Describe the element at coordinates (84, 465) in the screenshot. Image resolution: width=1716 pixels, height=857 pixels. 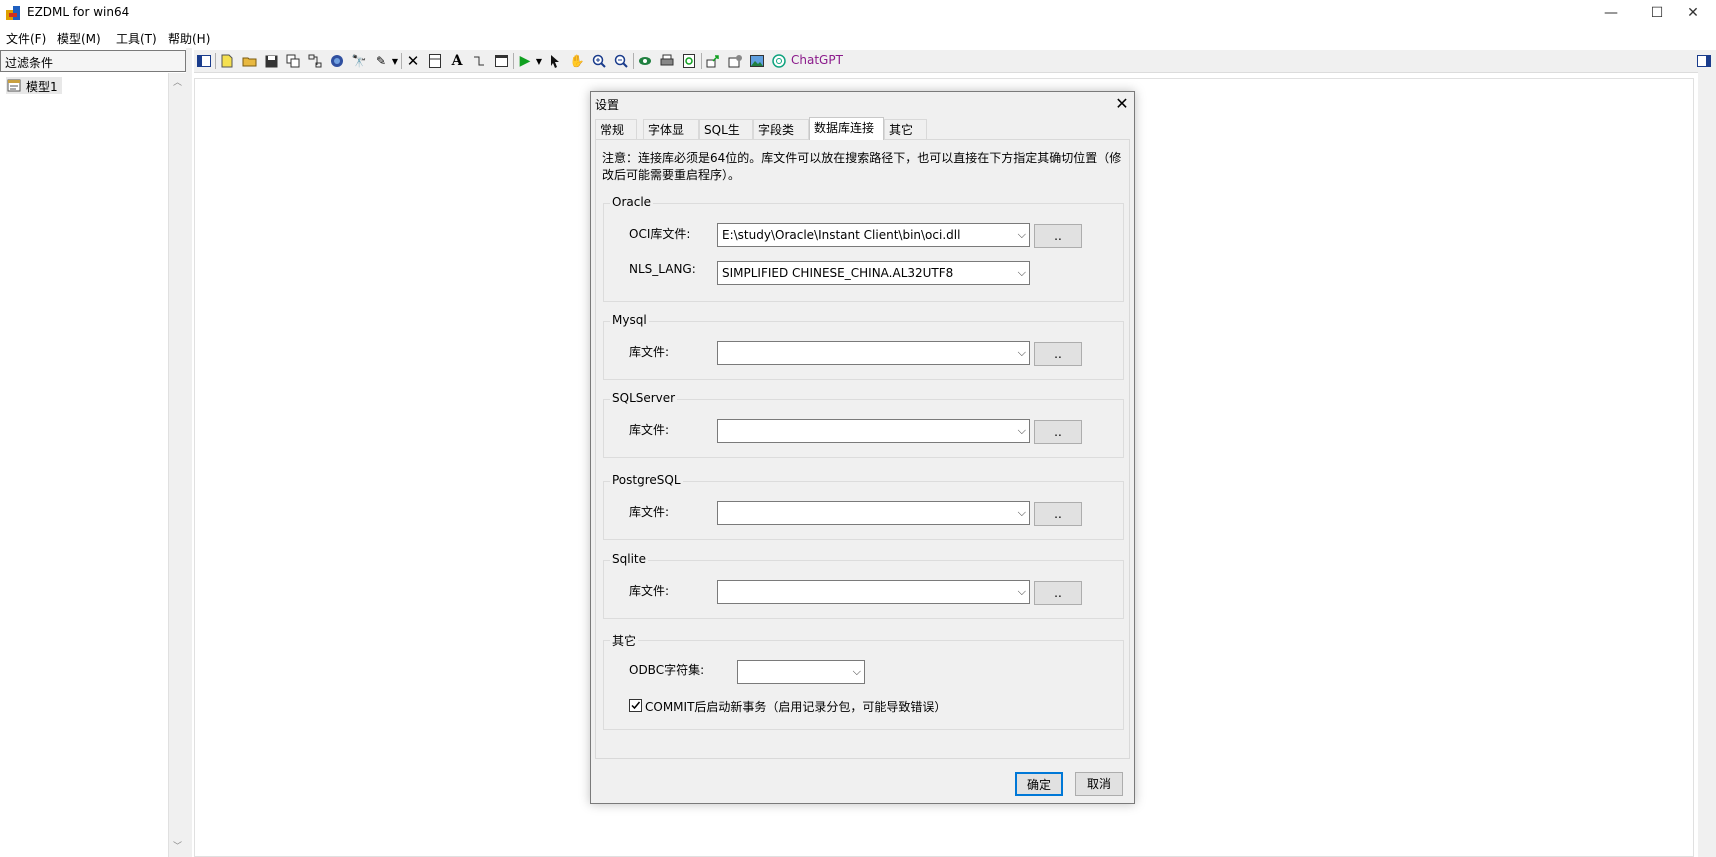
I see `model-tree: 模型1` at that location.